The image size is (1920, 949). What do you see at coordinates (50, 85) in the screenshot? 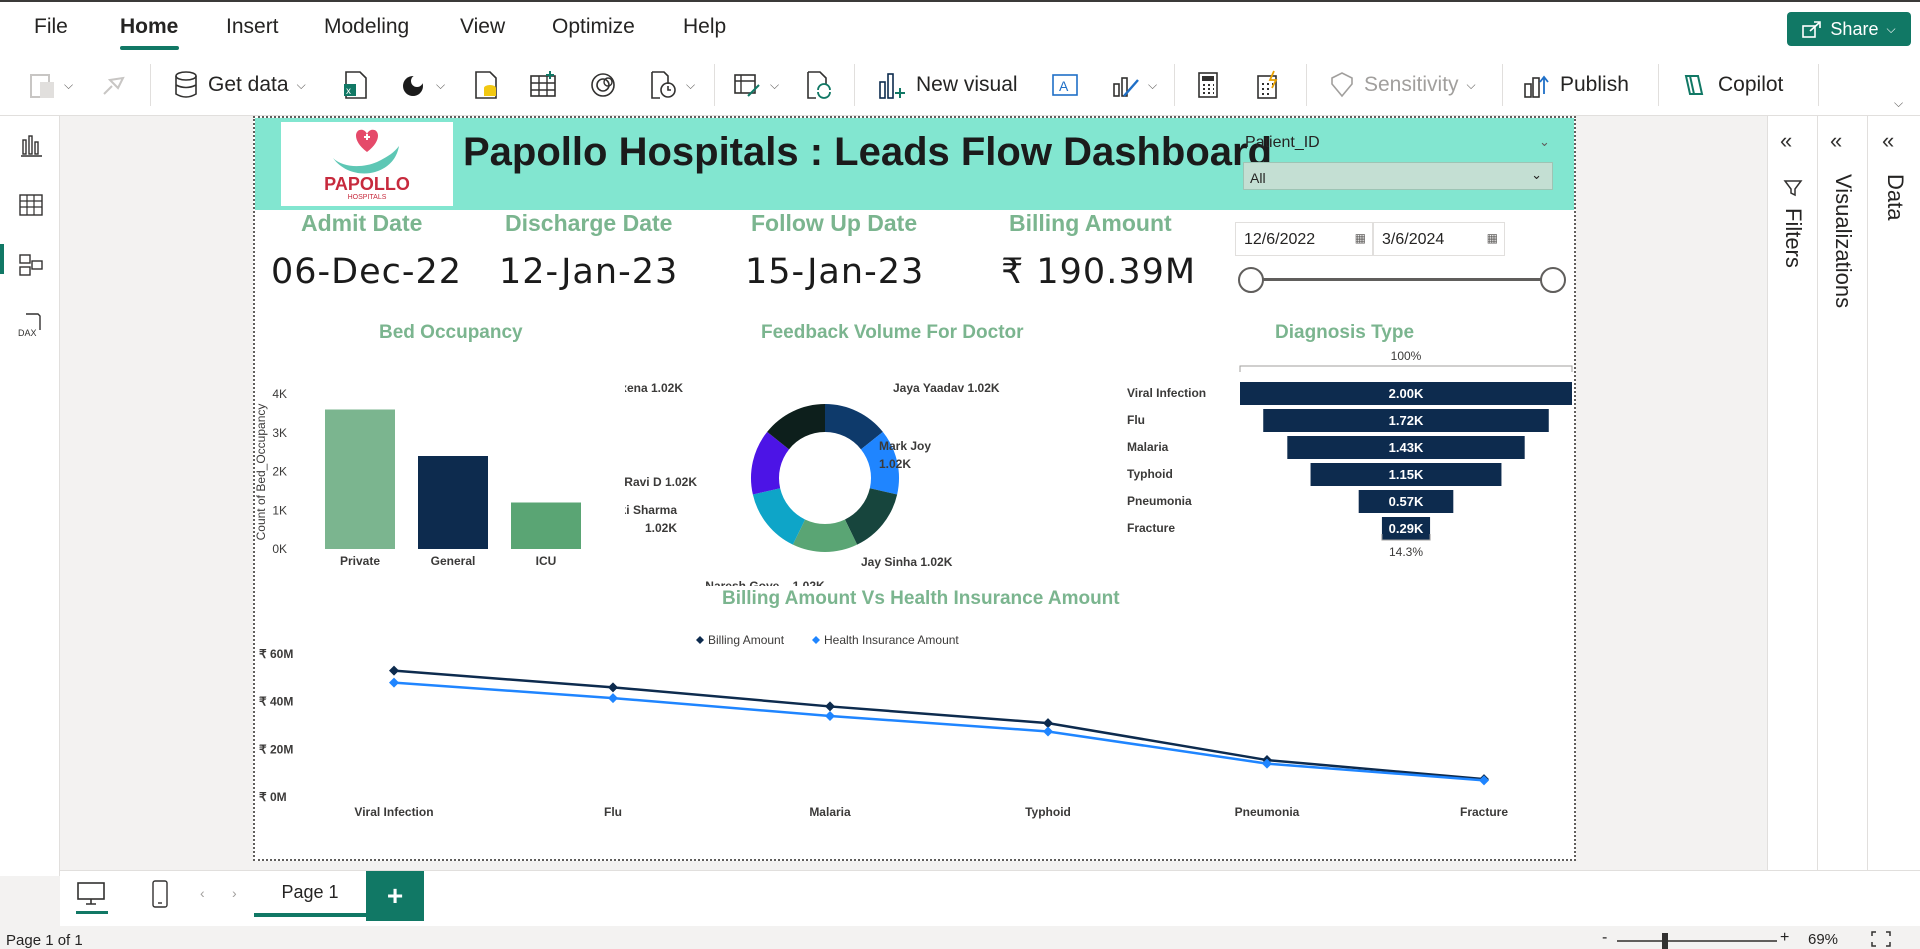
I see `paste-button: ⌵` at bounding box center [50, 85].